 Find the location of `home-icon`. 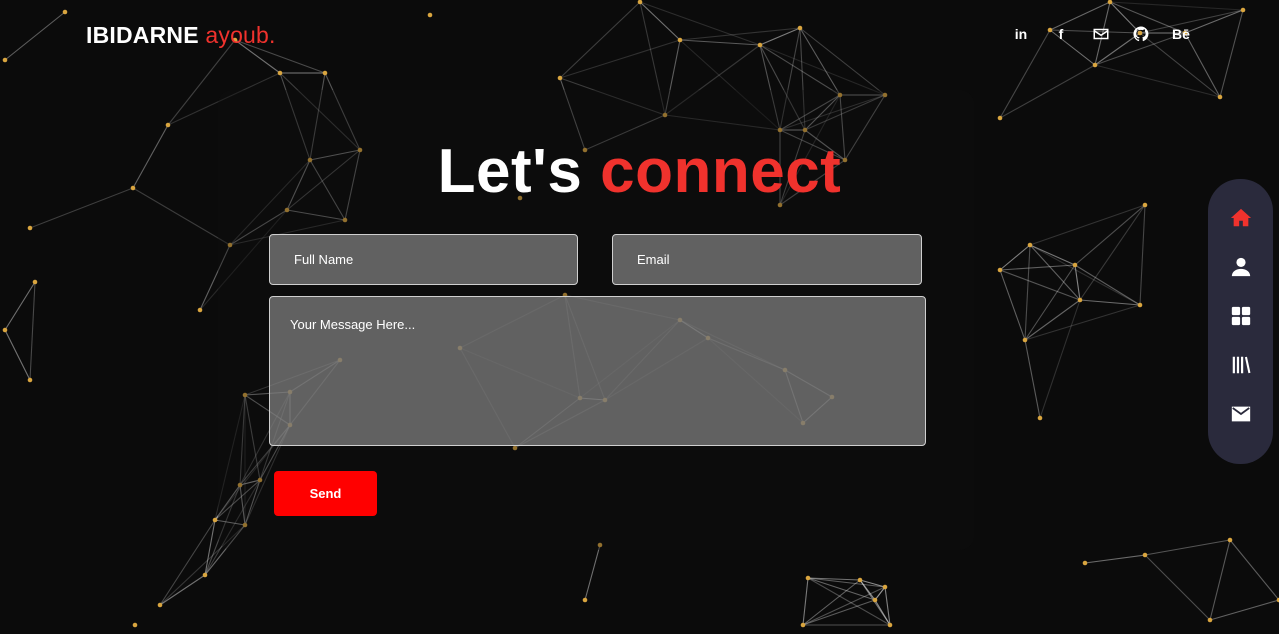

home-icon is located at coordinates (1240, 217).